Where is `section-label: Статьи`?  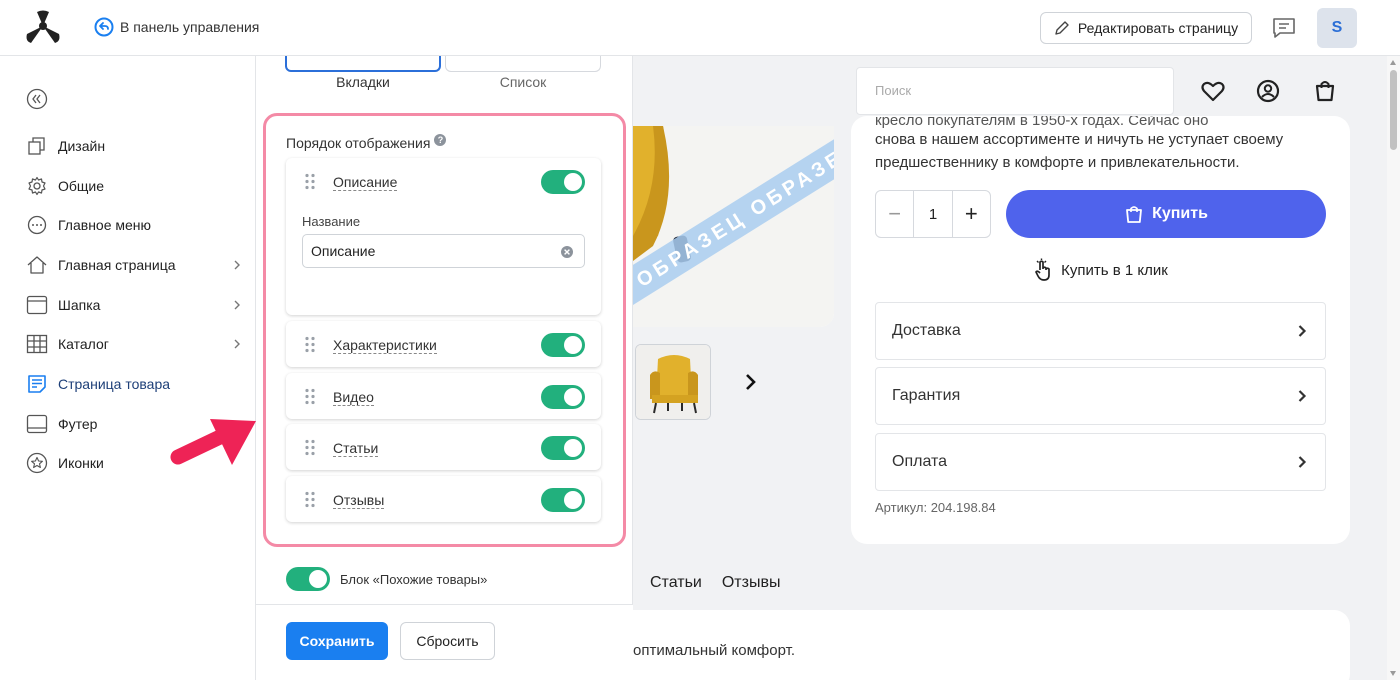
section-label: Статьи is located at coordinates (356, 448).